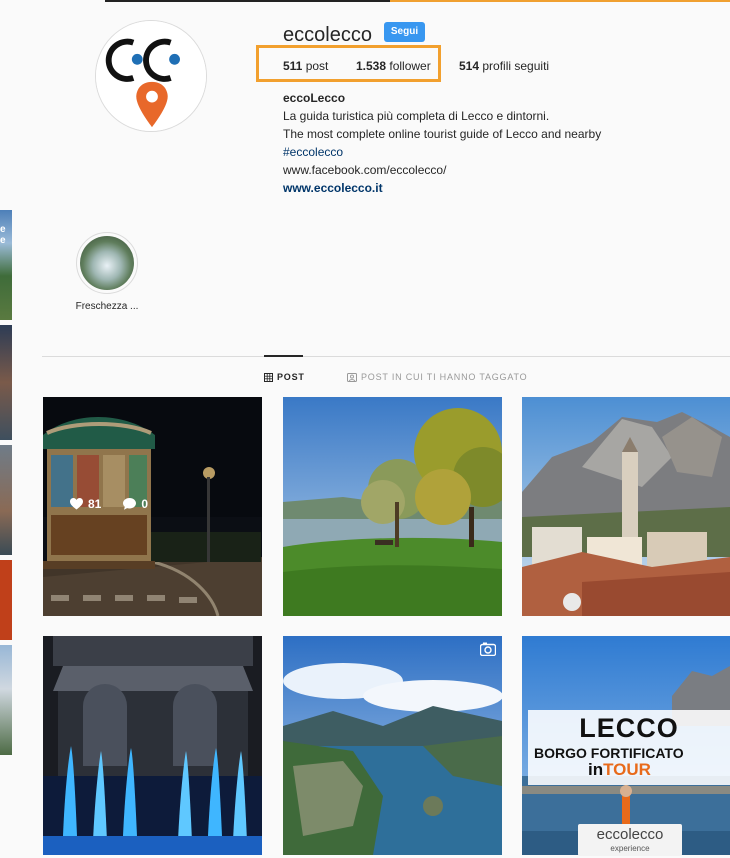  Describe the element at coordinates (293, 66) in the screenshot. I see `posts-count: 511` at that location.